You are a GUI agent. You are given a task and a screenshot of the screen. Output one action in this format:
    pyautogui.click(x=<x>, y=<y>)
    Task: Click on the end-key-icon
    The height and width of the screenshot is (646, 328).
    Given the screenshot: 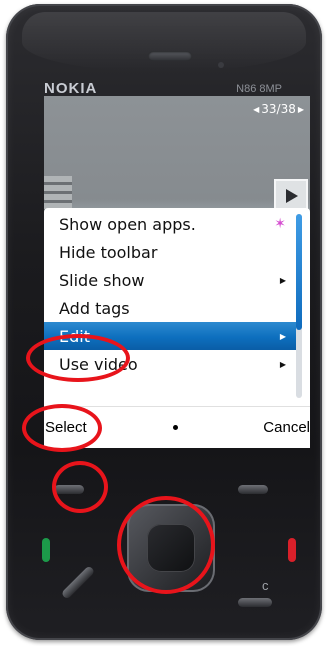 What is the action you would take?
    pyautogui.click(x=292, y=550)
    